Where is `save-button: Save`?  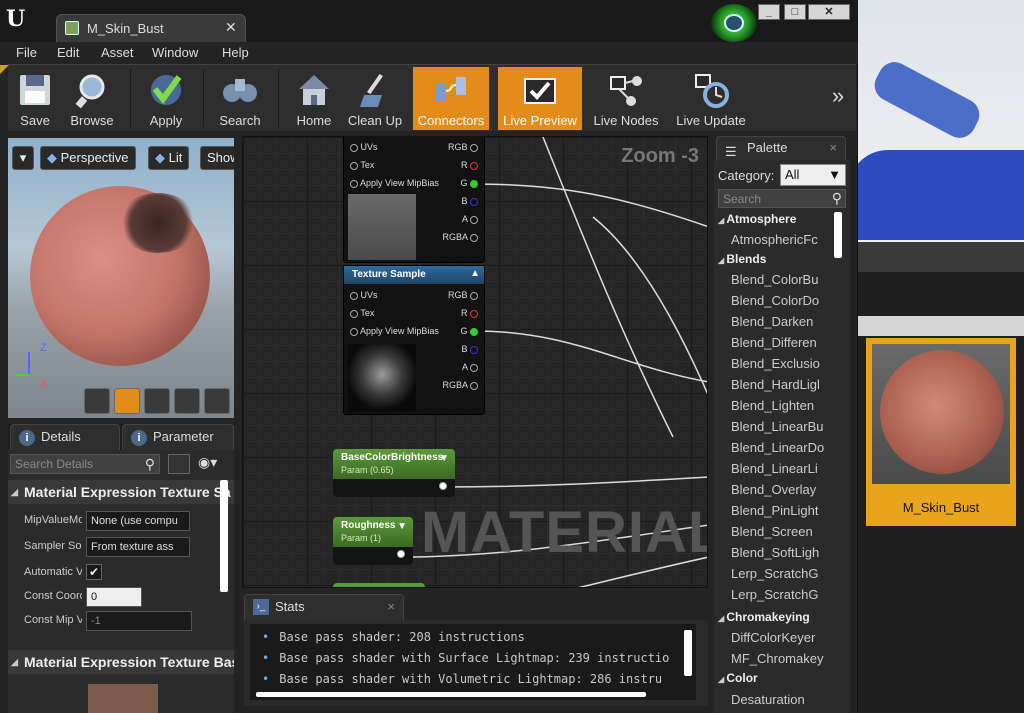 save-button: Save is located at coordinates (35, 98).